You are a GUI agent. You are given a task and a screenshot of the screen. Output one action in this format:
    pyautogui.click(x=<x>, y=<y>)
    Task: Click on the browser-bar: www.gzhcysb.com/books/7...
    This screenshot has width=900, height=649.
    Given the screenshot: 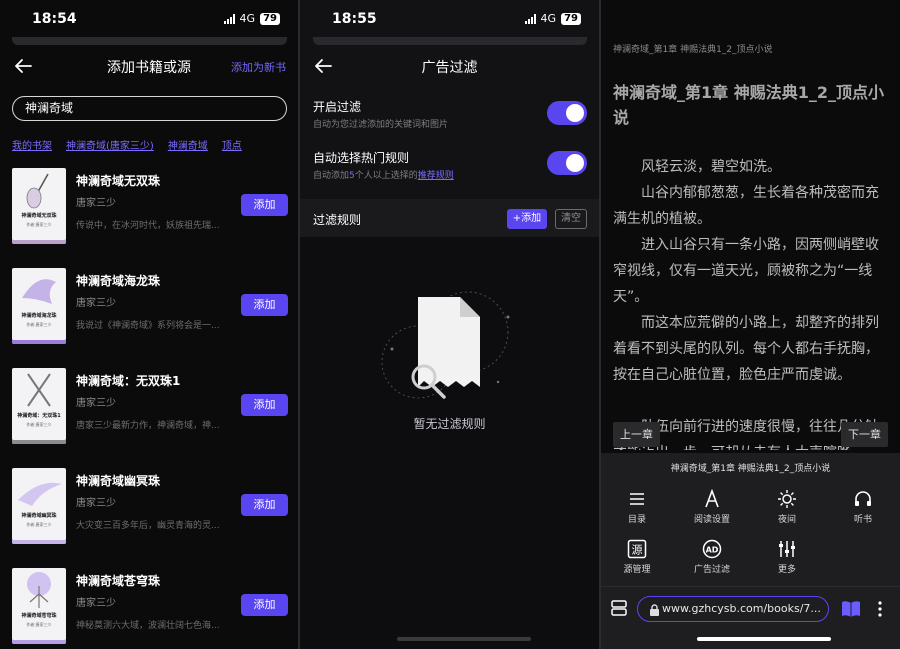 What is the action you would take?
    pyautogui.click(x=750, y=608)
    